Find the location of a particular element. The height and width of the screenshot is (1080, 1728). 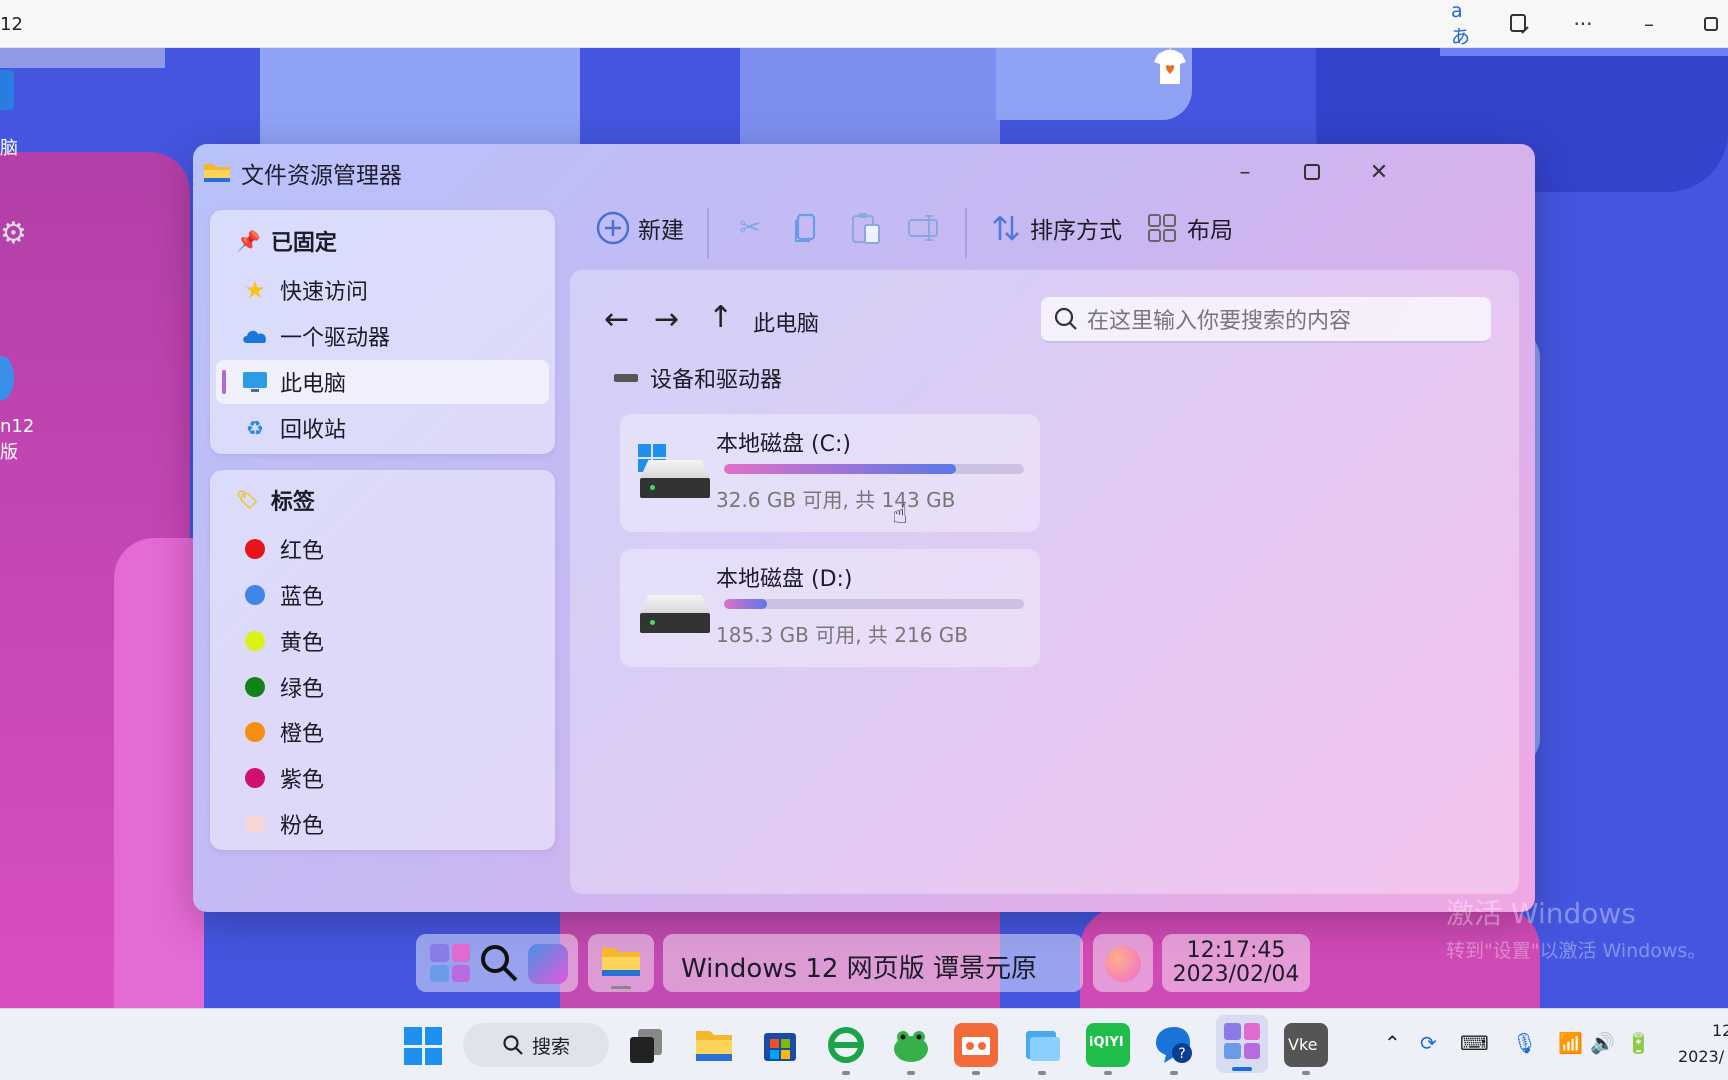

sidebar-item-onedrive: 一个驱动器 is located at coordinates (382, 336).